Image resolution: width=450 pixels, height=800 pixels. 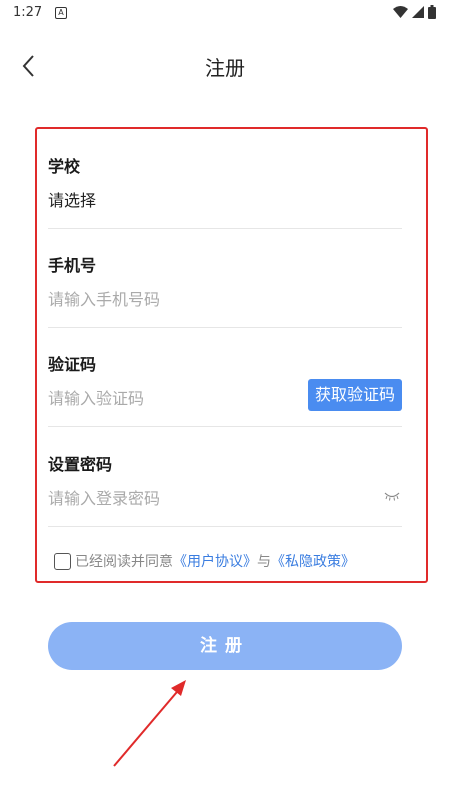 I want to click on school-select: 请选择, so click(x=72, y=199).